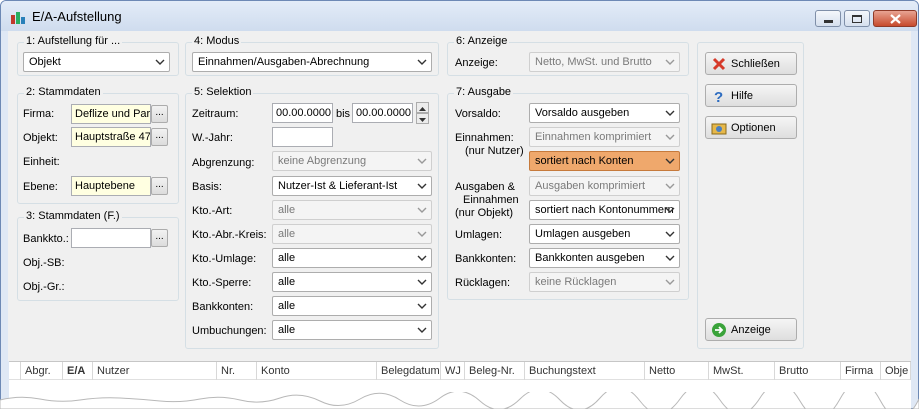  Describe the element at coordinates (302, 137) in the screenshot. I see `wjahr-field` at that location.